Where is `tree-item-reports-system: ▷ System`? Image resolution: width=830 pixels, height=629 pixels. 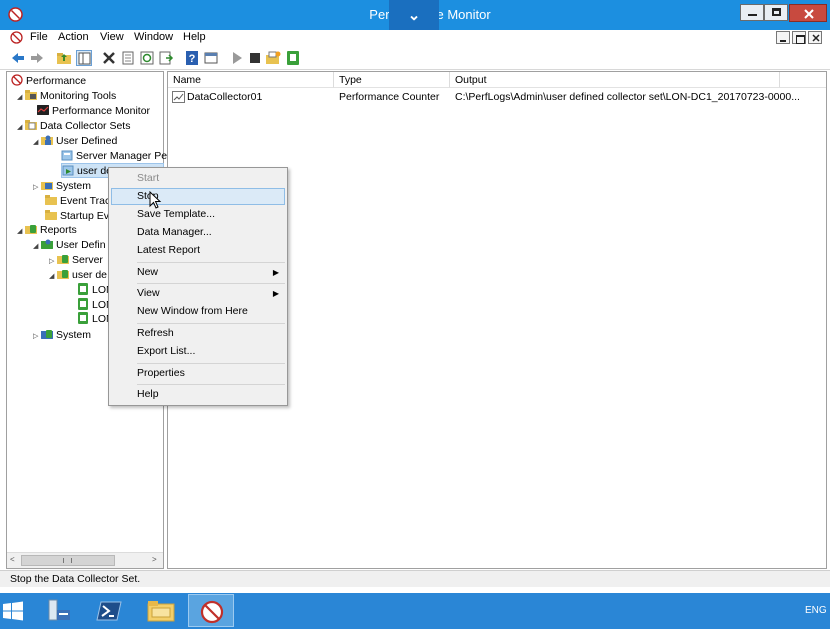
tree-item-reports-system: ▷ System is located at coordinates (62, 335).